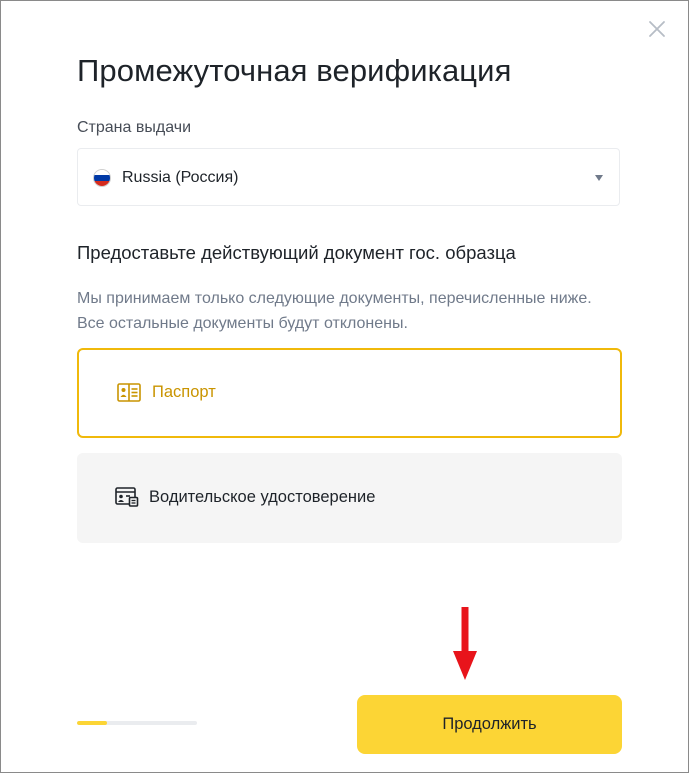 Image resolution: width=689 pixels, height=773 pixels. What do you see at coordinates (489, 724) in the screenshot?
I see `continue-button: Продолжить` at bounding box center [489, 724].